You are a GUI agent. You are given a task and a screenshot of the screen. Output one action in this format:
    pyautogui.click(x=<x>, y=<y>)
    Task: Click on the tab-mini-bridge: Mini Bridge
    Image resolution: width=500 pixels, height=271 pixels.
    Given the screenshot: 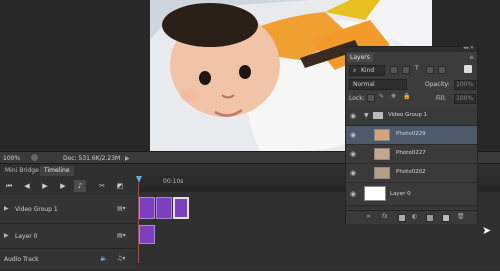 What is the action you would take?
    pyautogui.click(x=22, y=171)
    